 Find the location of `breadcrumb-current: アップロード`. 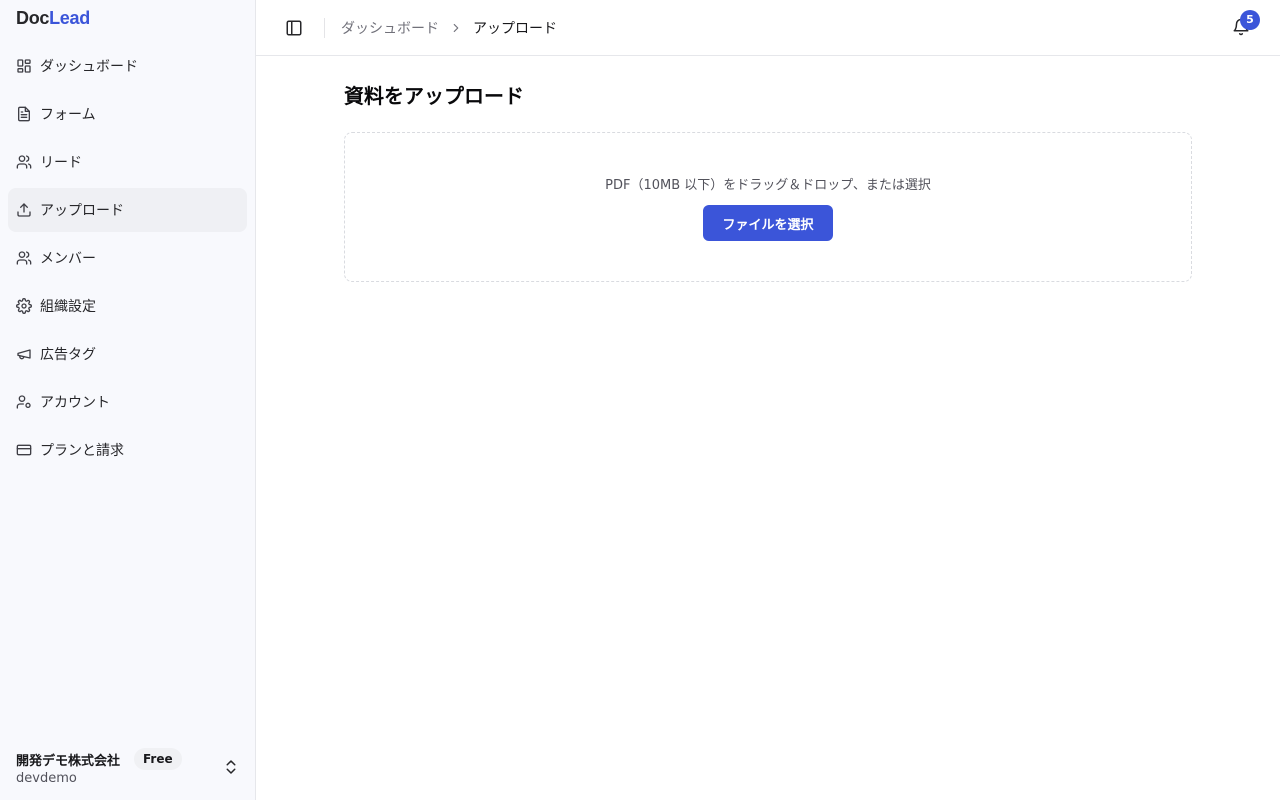

breadcrumb-current: アップロード is located at coordinates (515, 29).